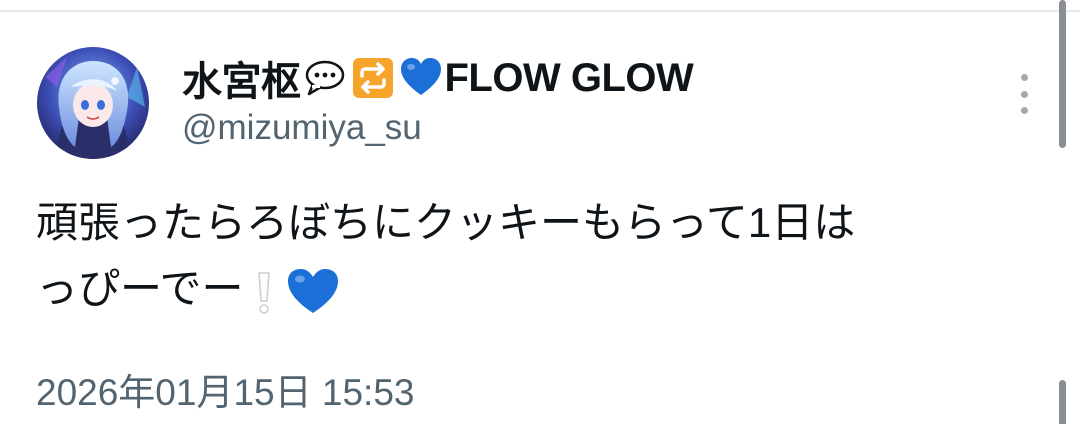  Describe the element at coordinates (536, 289) in the screenshot. I see `tweet-text-line-2: っぴーでー` at that location.